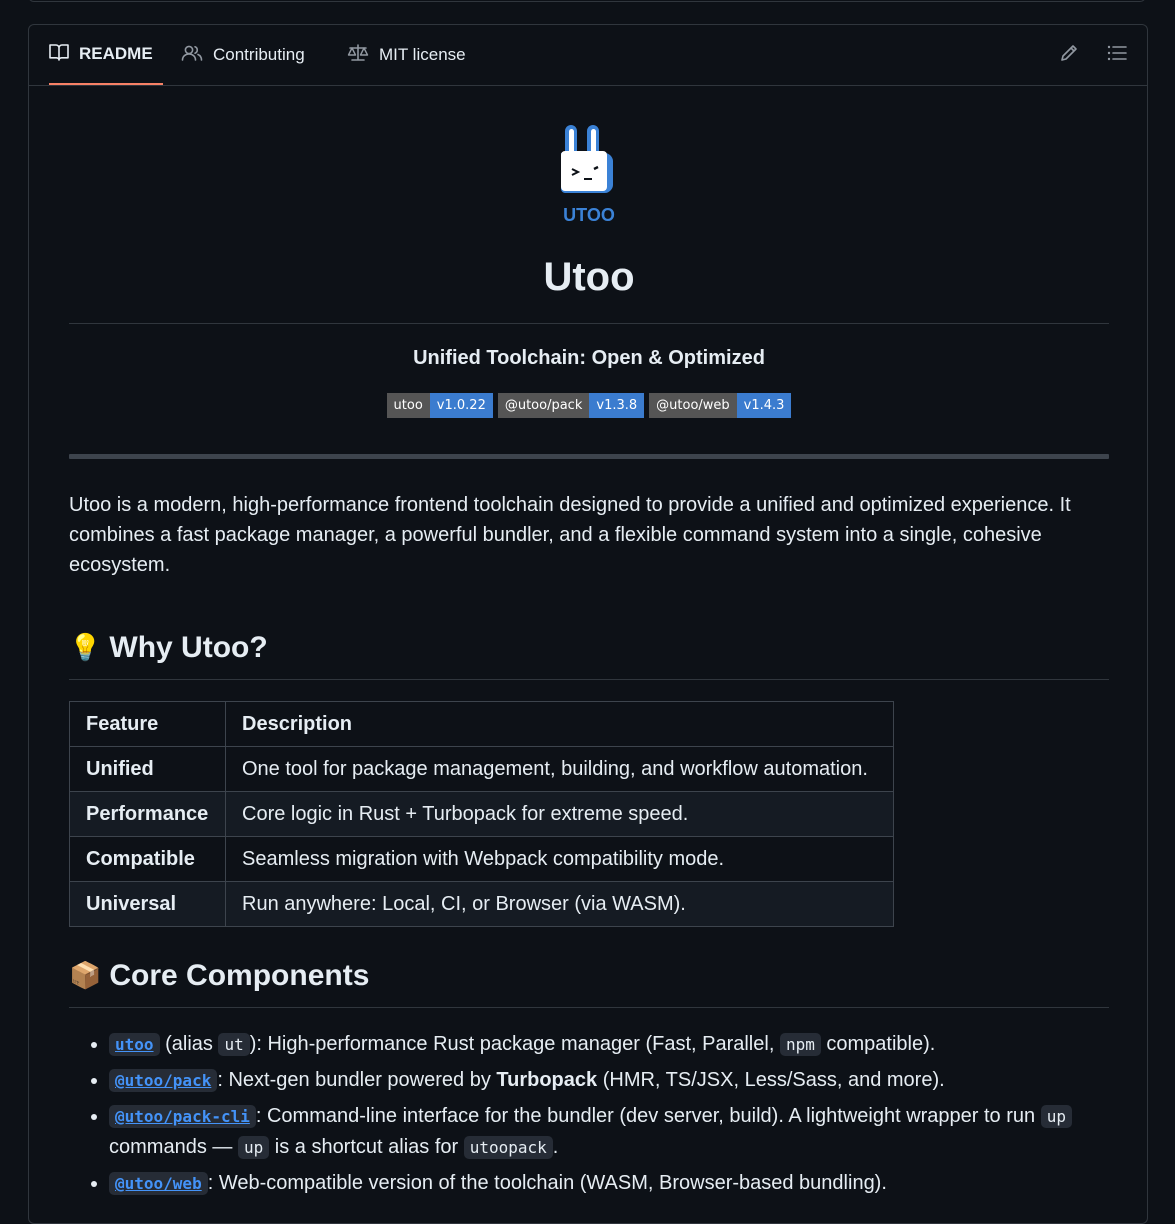 The image size is (1175, 1224). What do you see at coordinates (188, 647) in the screenshot?
I see `heading-text: Why Utoo?` at bounding box center [188, 647].